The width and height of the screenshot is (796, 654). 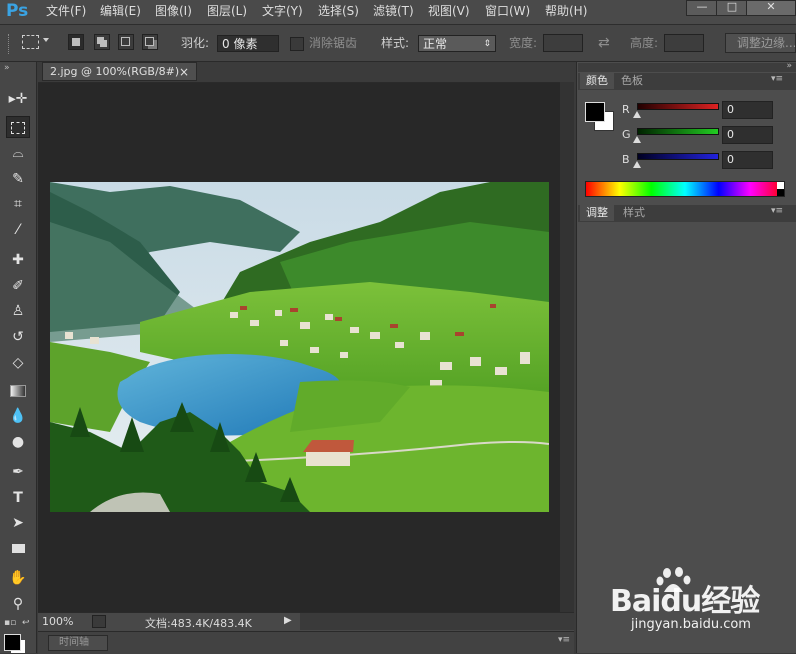 I want to click on hand-tool-icon: ✋, so click(x=18, y=578).